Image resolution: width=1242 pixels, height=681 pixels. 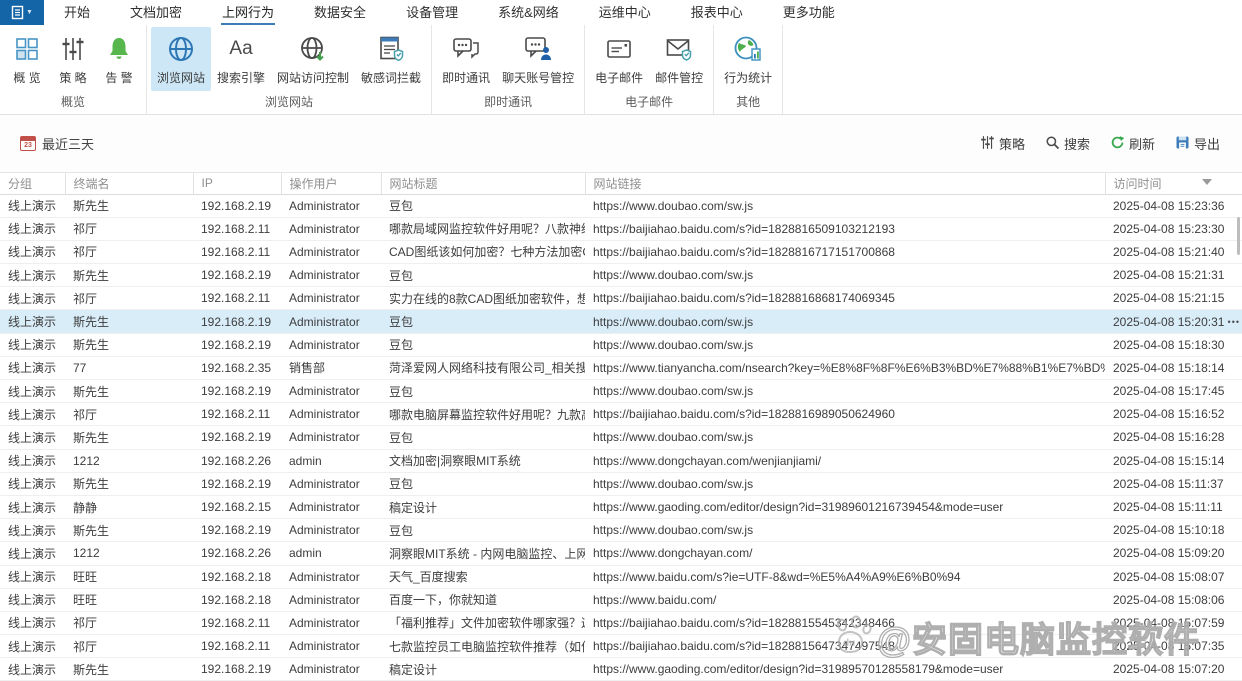 I want to click on column-header-ip: IP, so click(x=236, y=184).